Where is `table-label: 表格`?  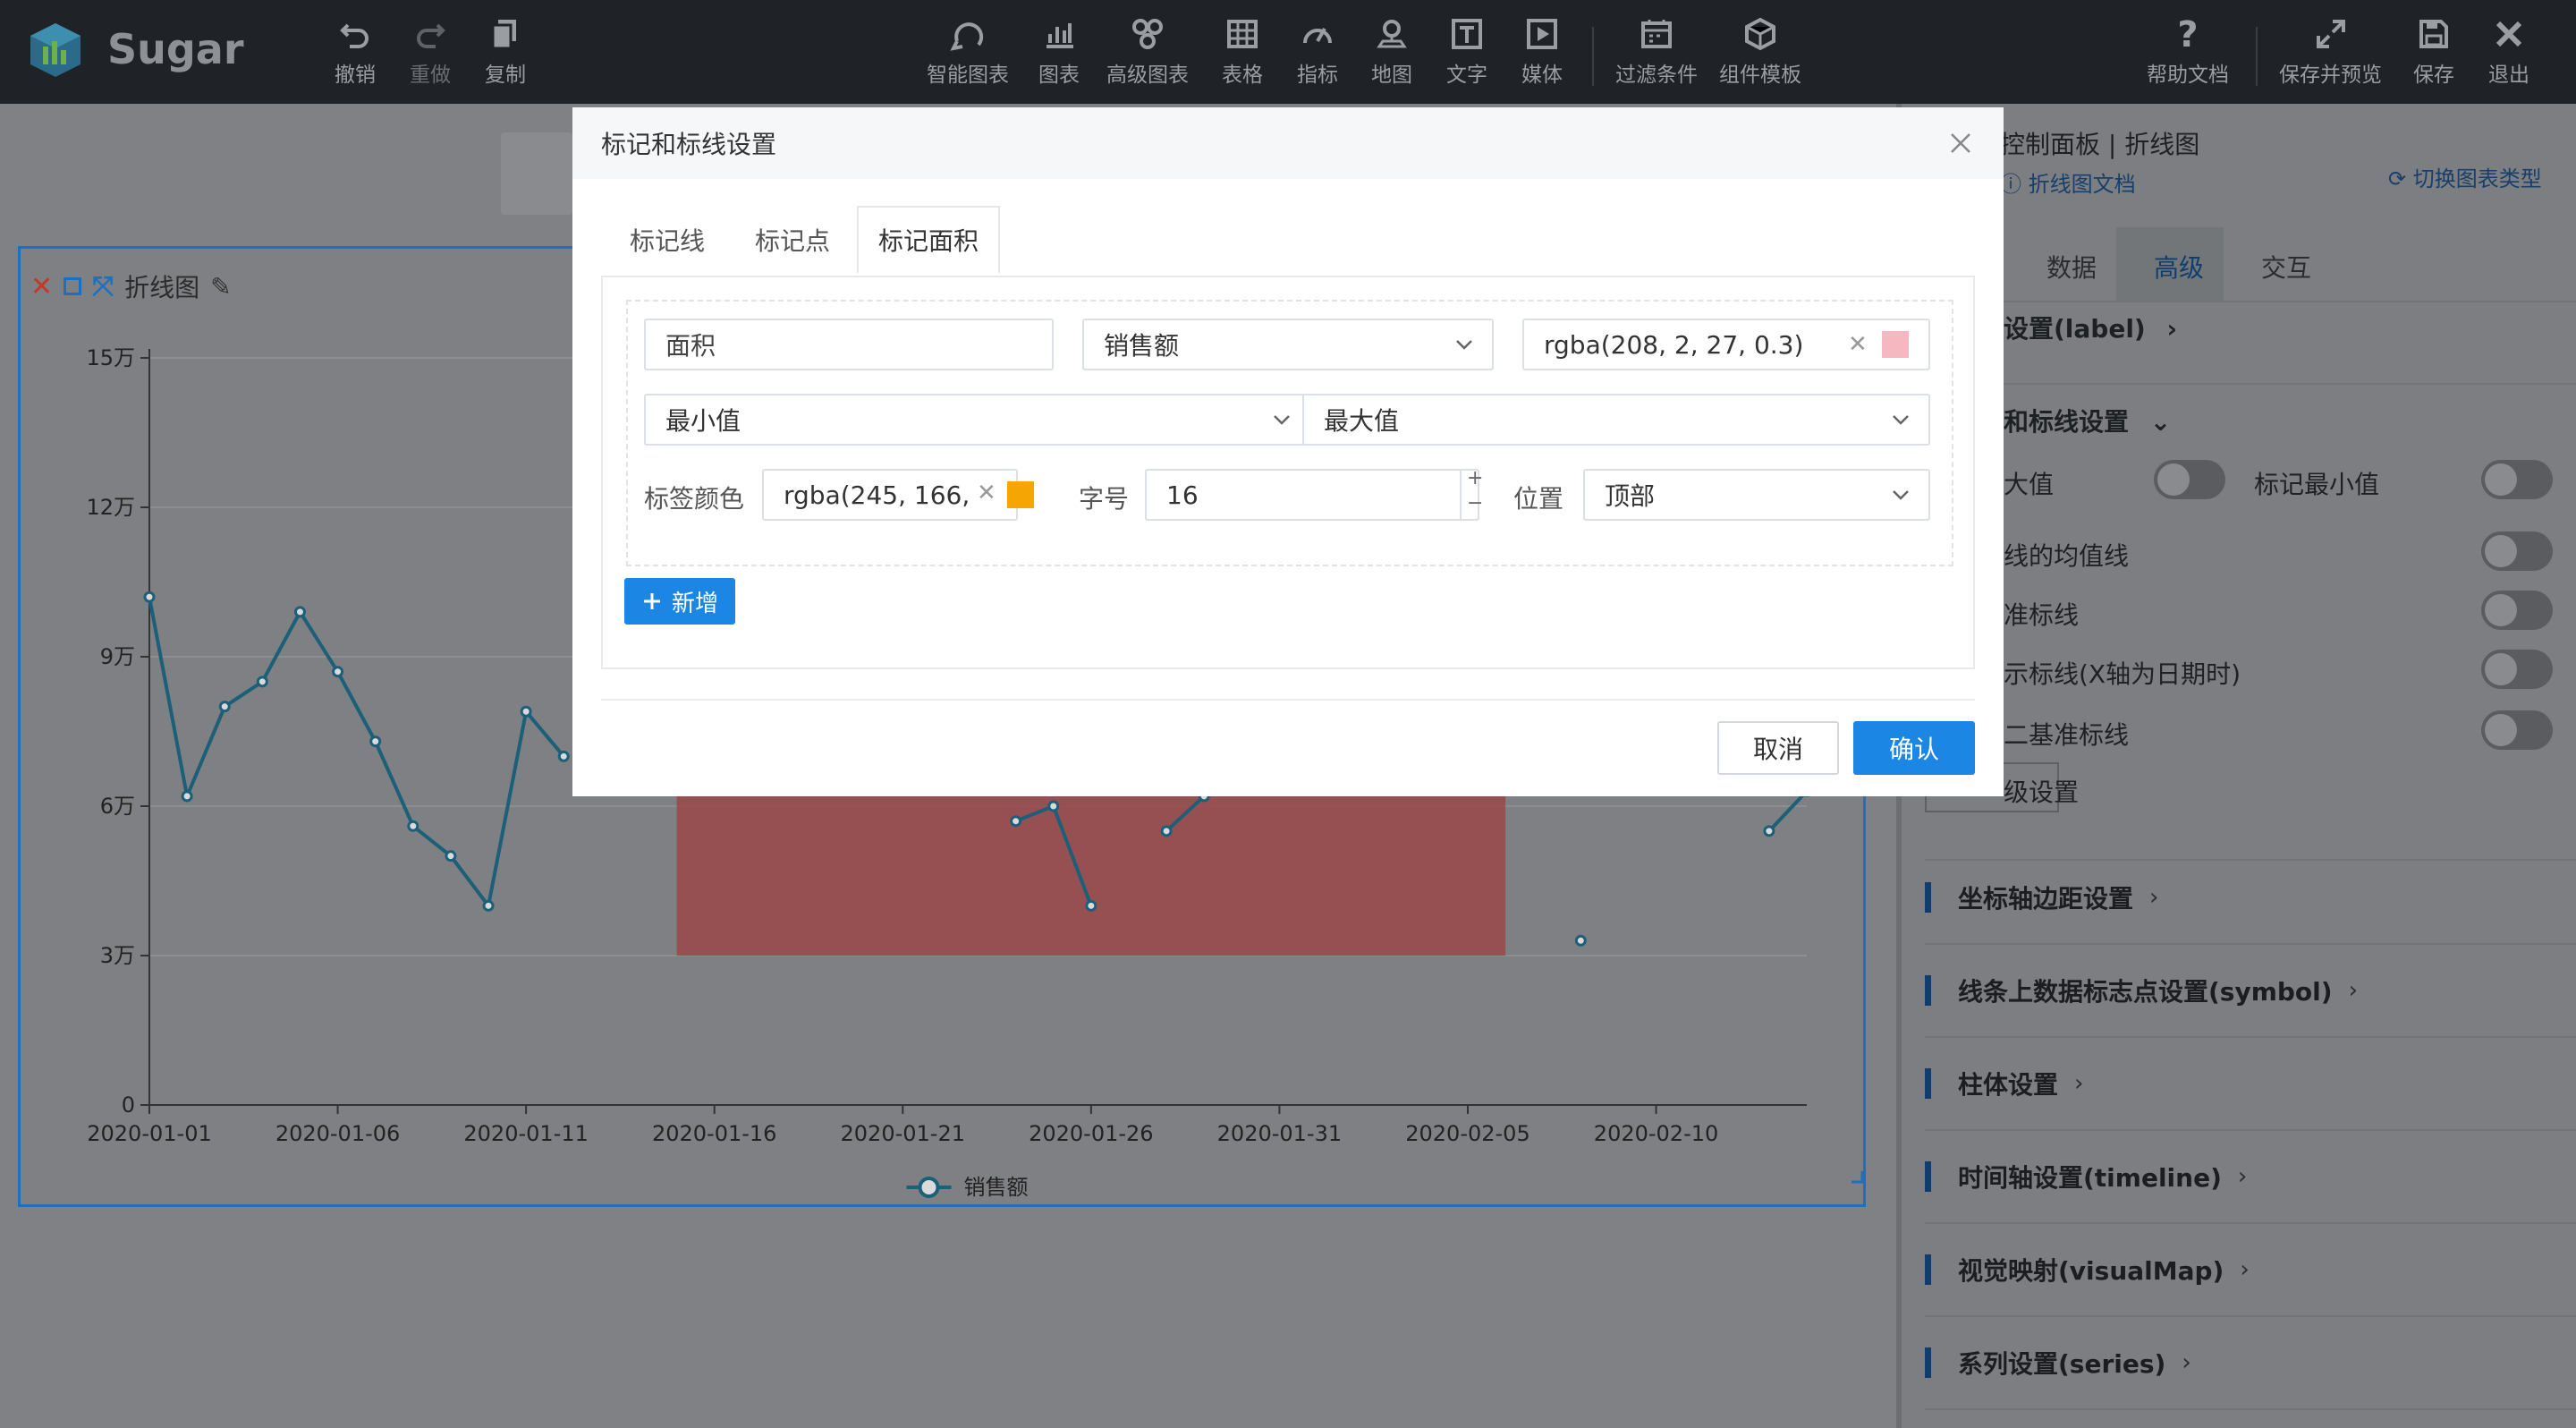
table-label: 表格 is located at coordinates (1242, 76).